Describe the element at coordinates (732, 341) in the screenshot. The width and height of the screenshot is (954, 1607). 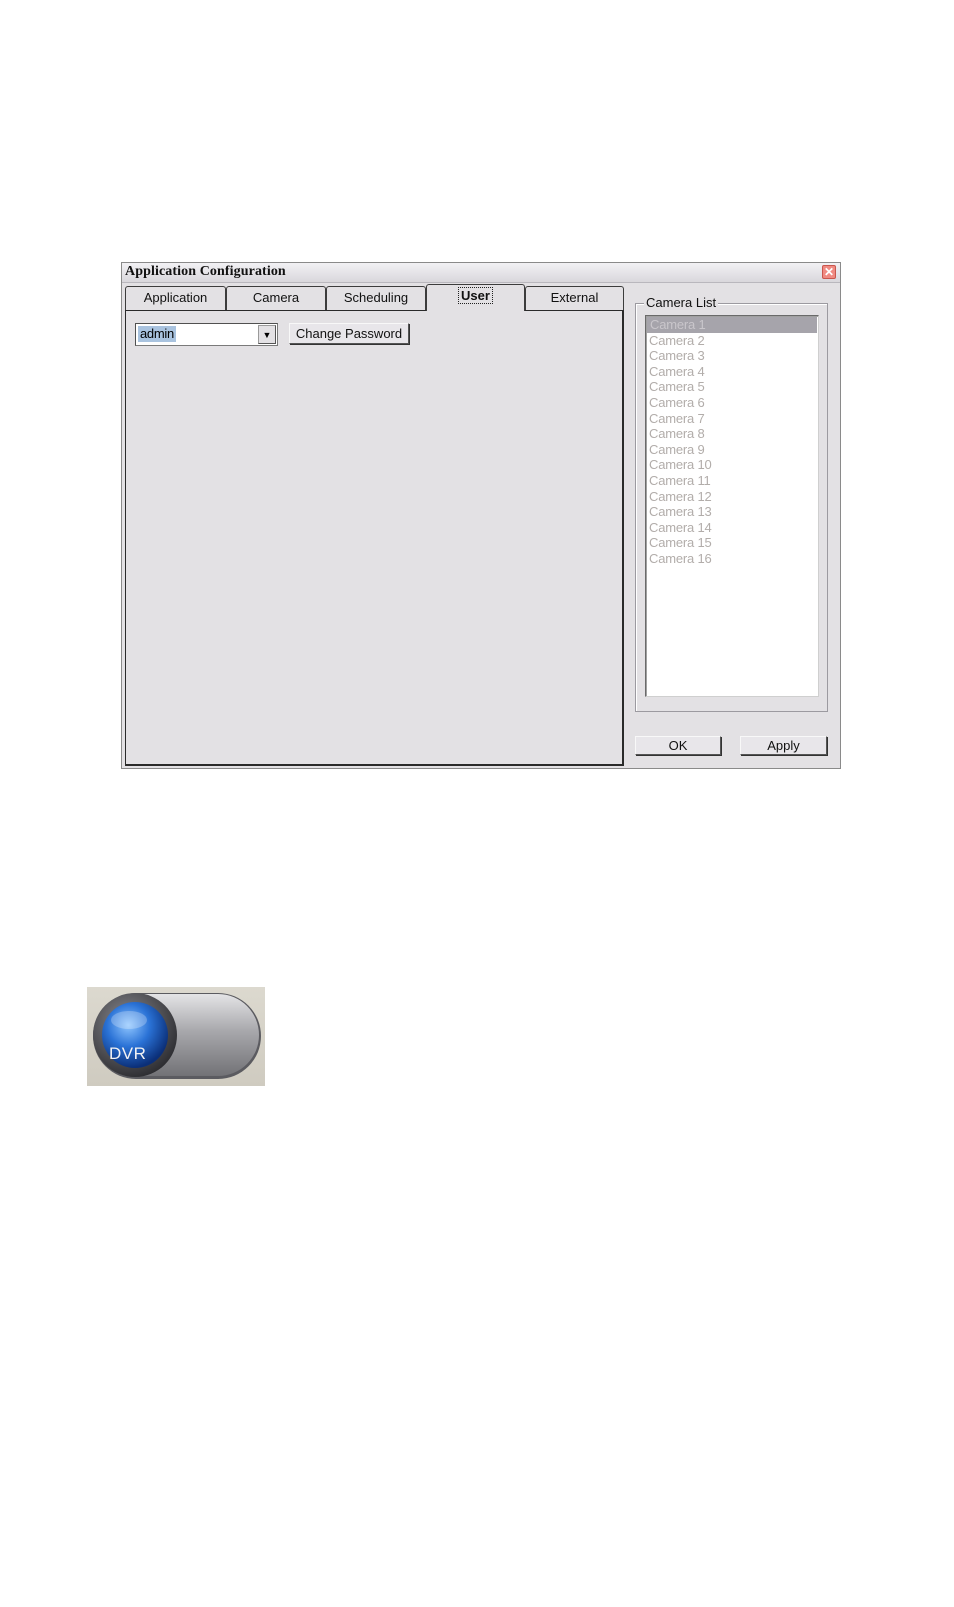
I see `camera-list-item: Camera 2` at that location.